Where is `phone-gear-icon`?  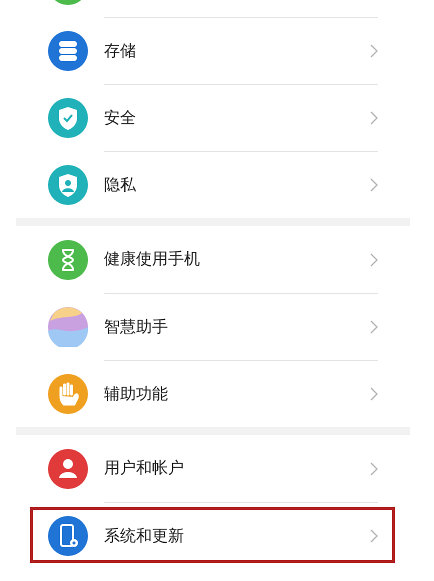
phone-gear-icon is located at coordinates (68, 536).